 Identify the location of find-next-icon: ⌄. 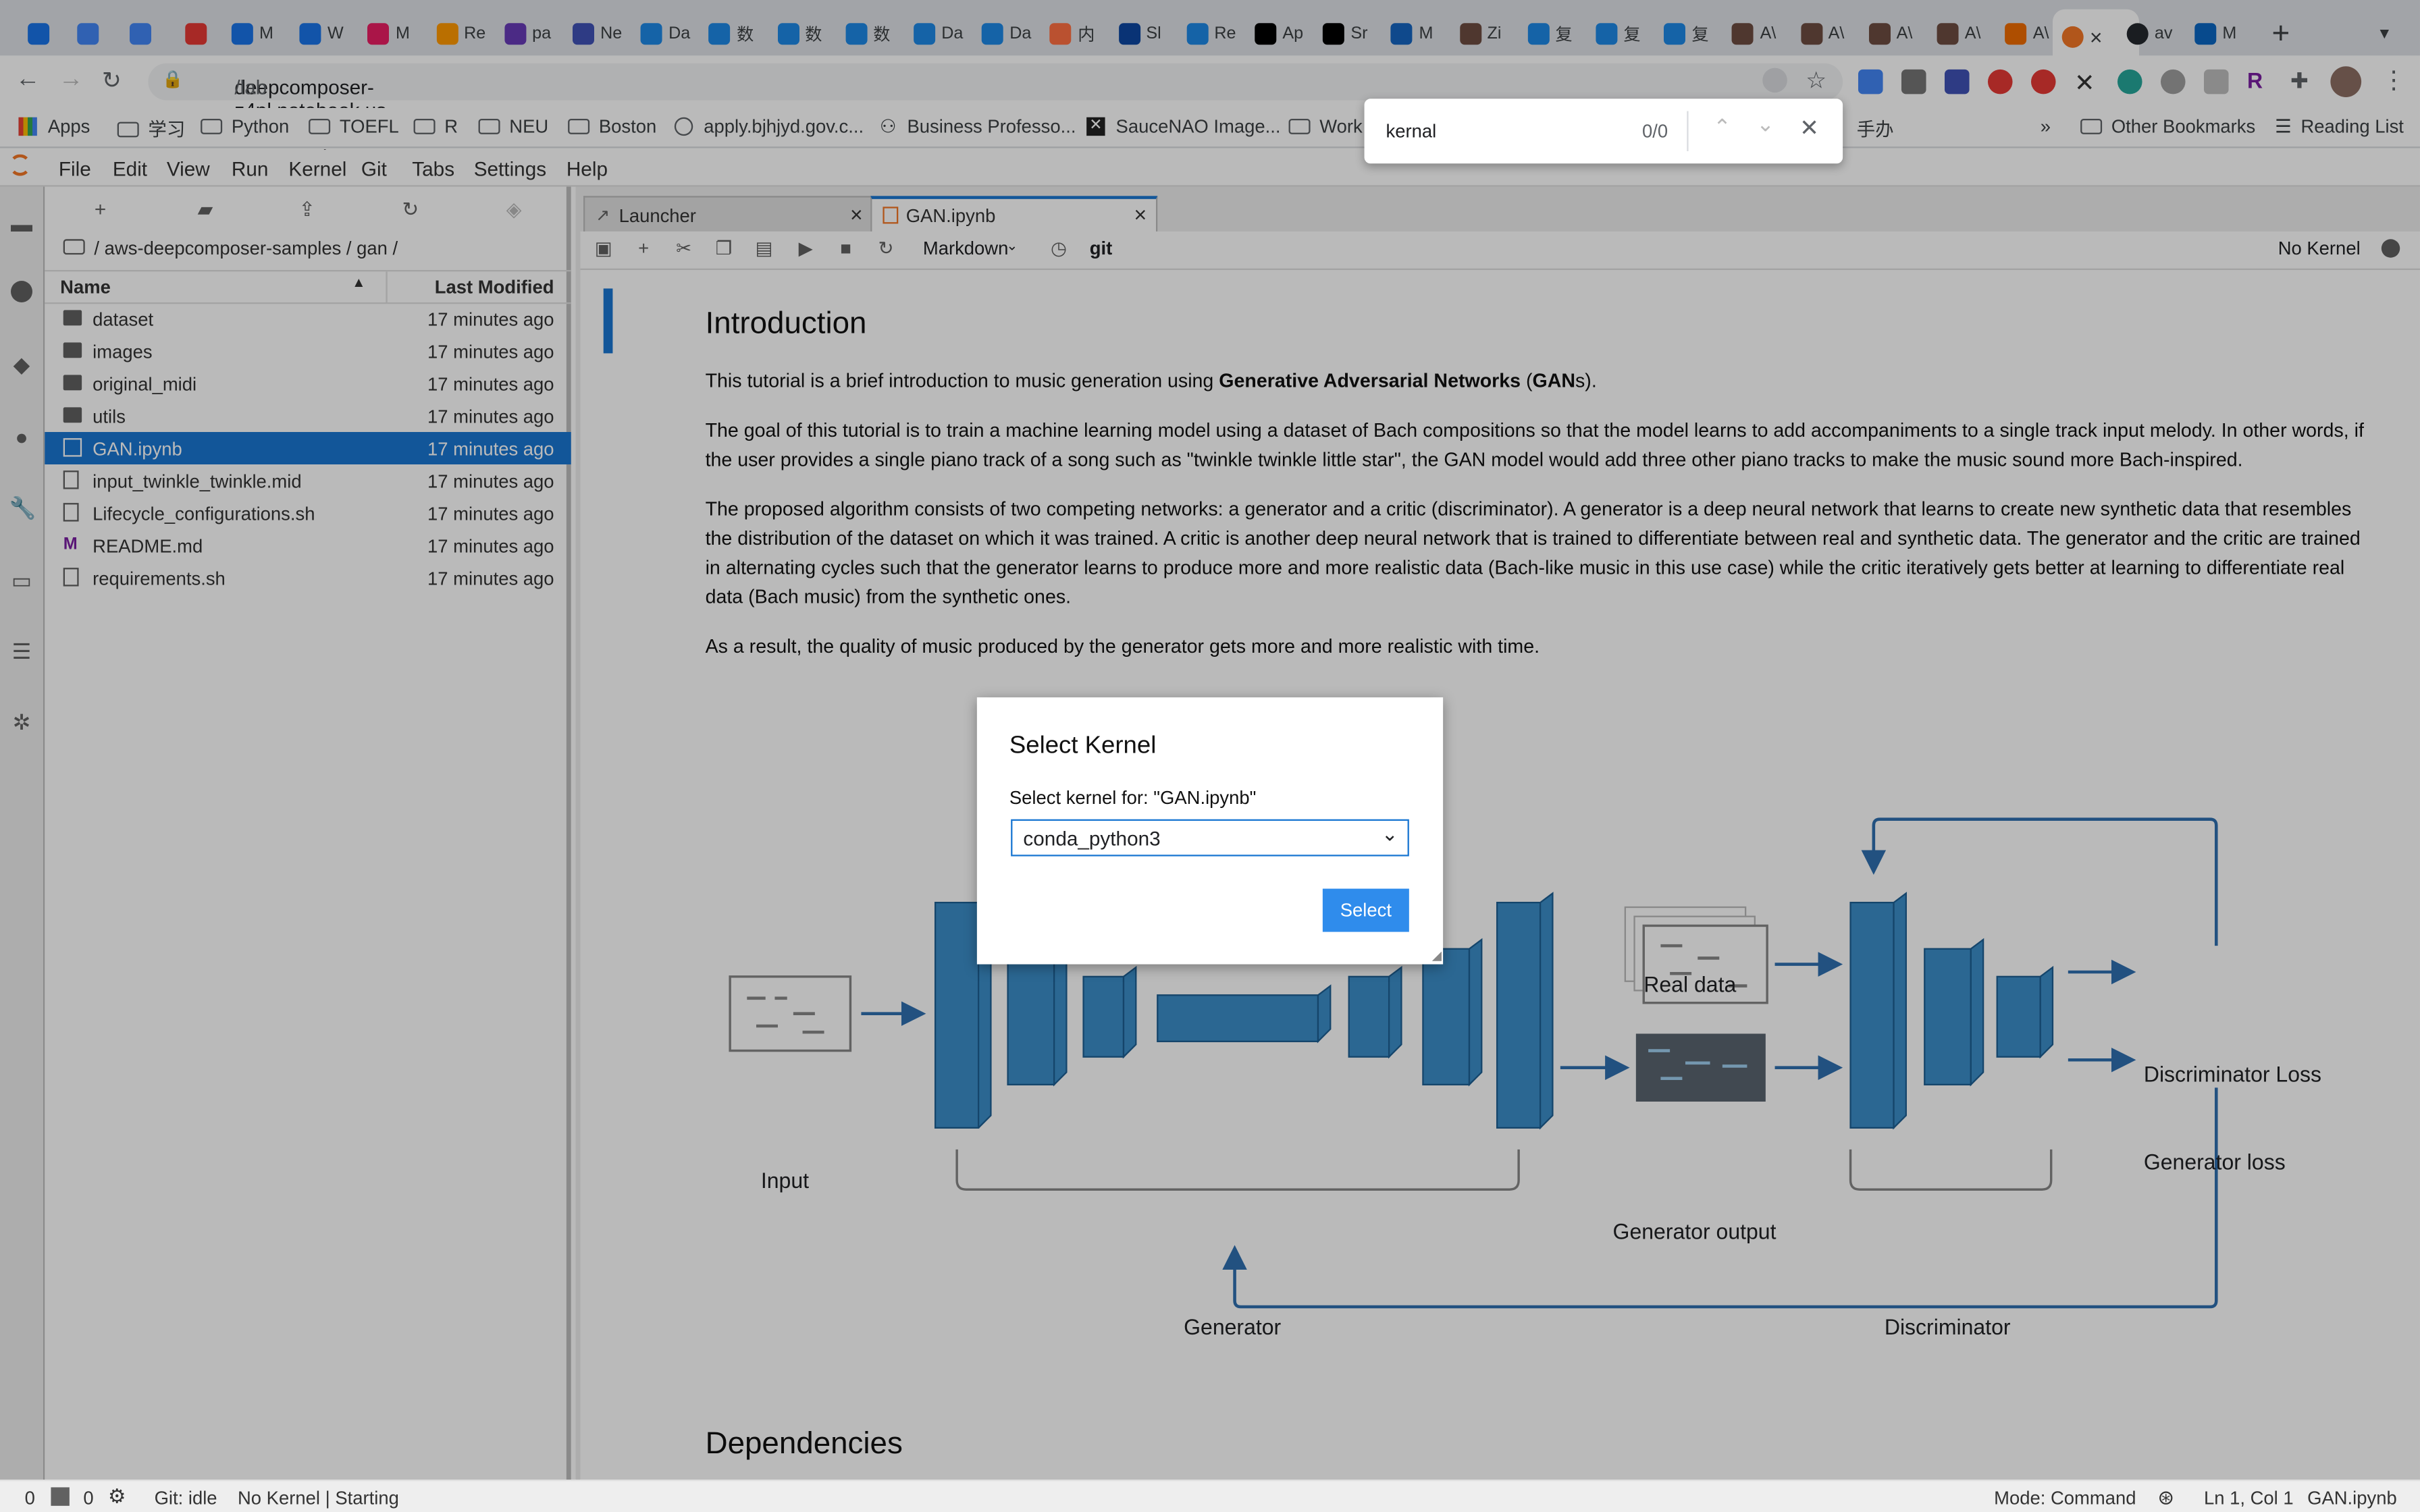
(1765, 124).